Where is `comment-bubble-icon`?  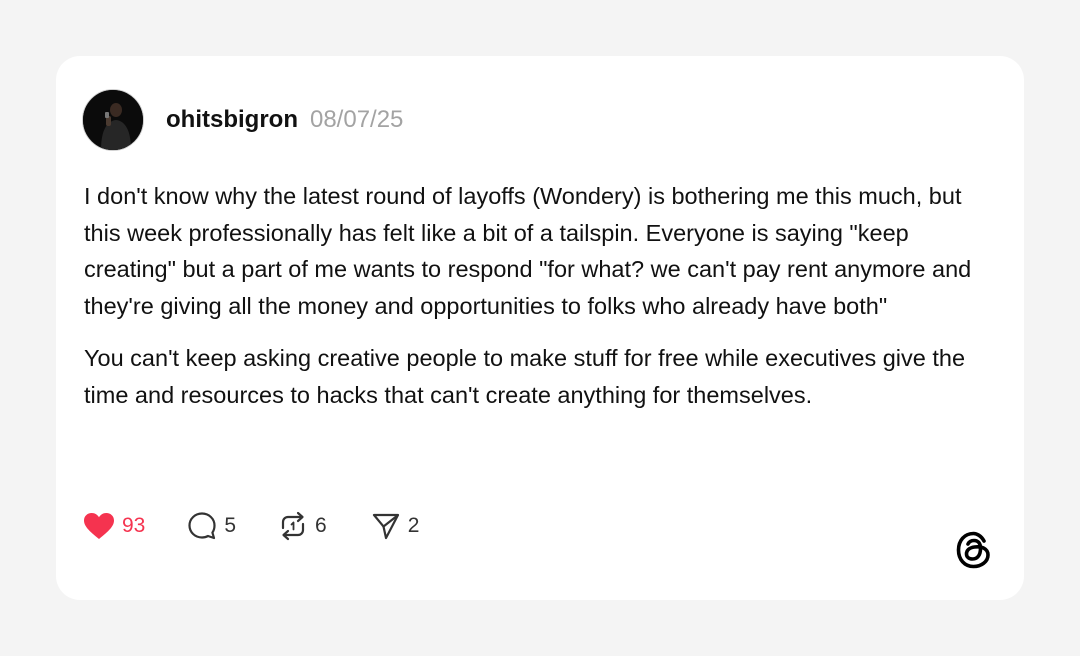 comment-bubble-icon is located at coordinates (202, 526).